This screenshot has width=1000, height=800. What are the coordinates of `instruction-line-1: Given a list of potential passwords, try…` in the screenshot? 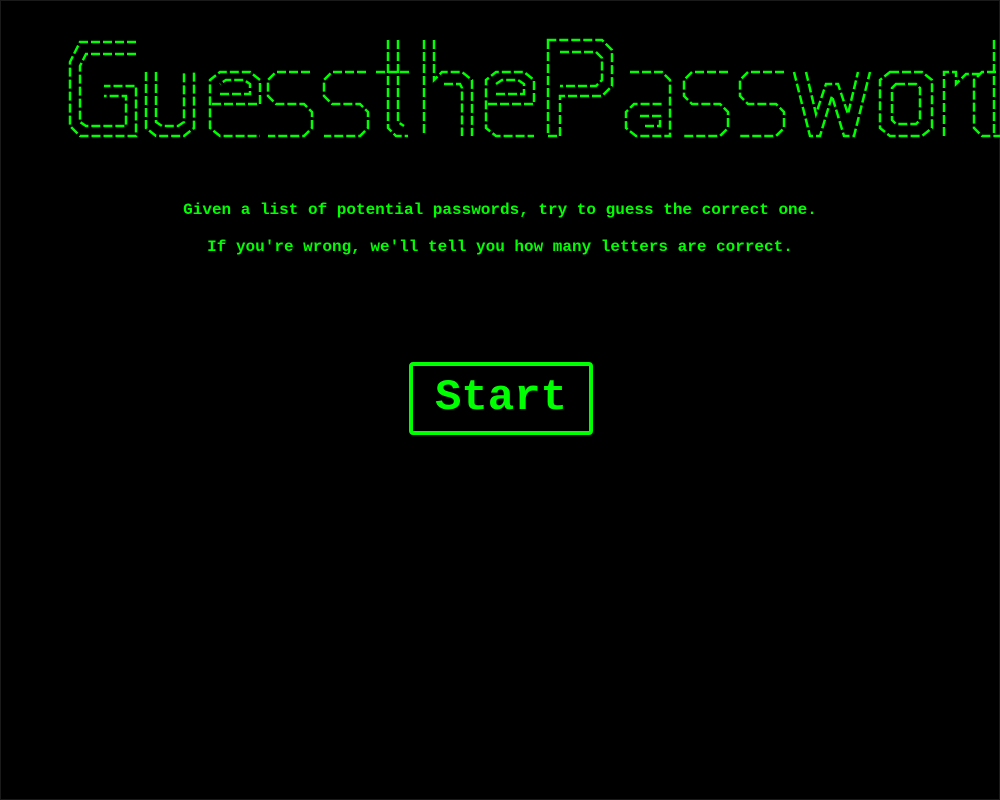 It's located at (500, 210).